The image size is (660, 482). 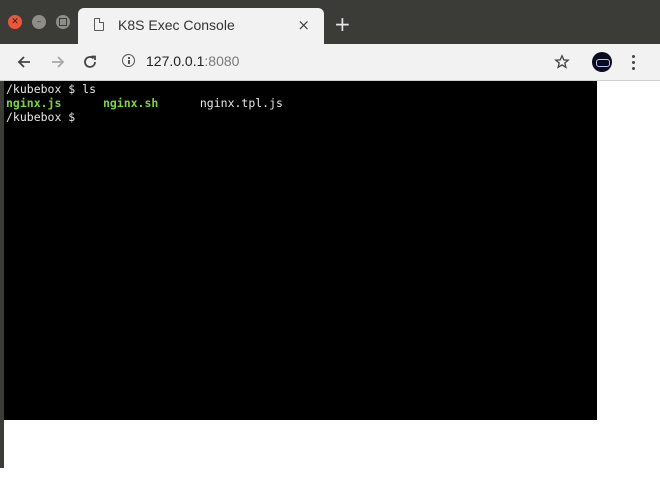 What do you see at coordinates (602, 62) in the screenshot?
I see `profile-avatar` at bounding box center [602, 62].